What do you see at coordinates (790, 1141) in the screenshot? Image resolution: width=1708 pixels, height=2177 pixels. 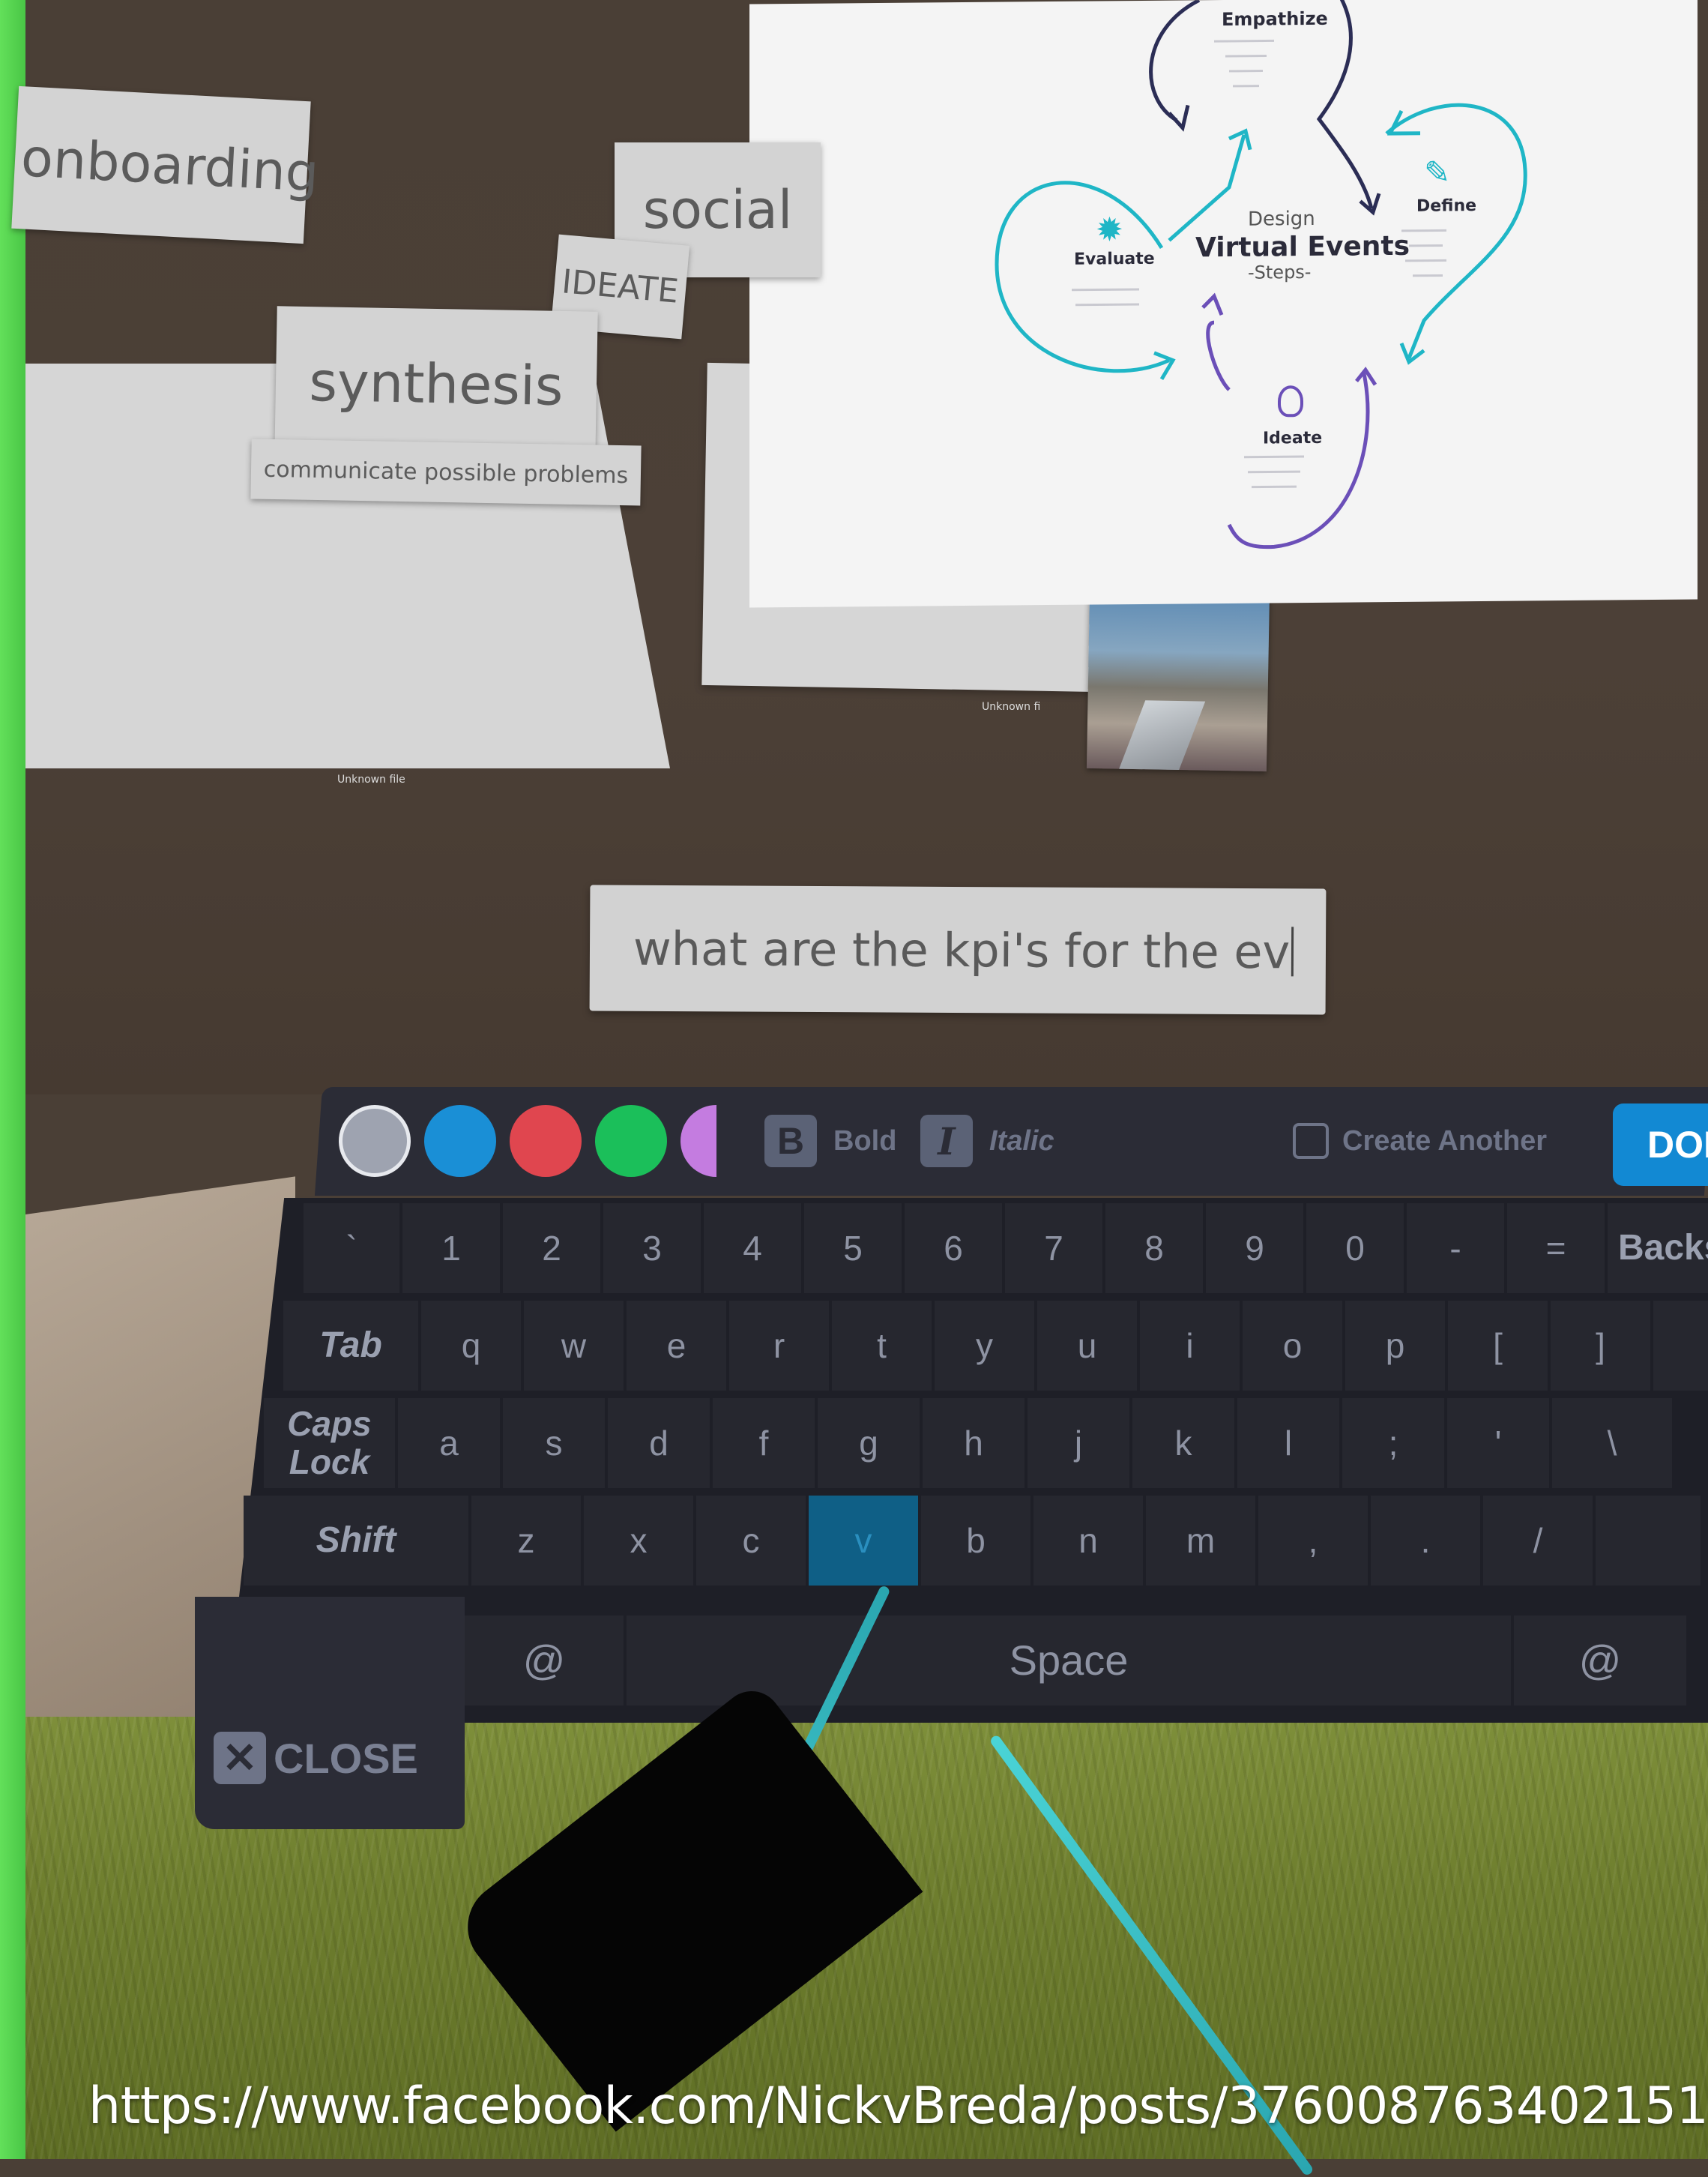 I see `bold-icon: B` at bounding box center [790, 1141].